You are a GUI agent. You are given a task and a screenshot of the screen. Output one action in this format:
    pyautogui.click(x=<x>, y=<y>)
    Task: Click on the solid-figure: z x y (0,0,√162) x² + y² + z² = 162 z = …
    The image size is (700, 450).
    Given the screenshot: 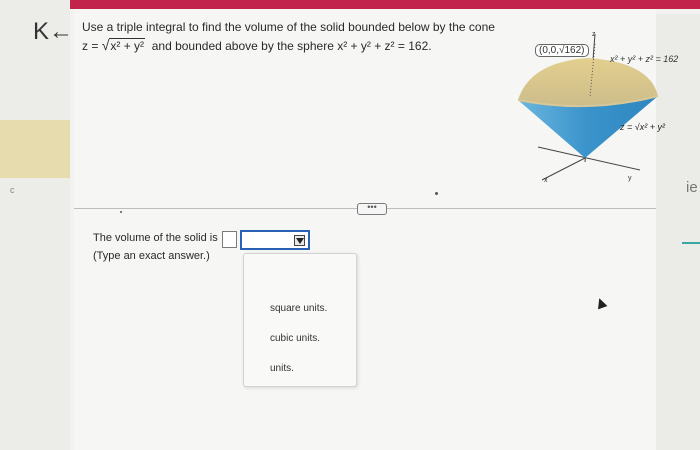 What is the action you would take?
    pyautogui.click(x=602, y=109)
    